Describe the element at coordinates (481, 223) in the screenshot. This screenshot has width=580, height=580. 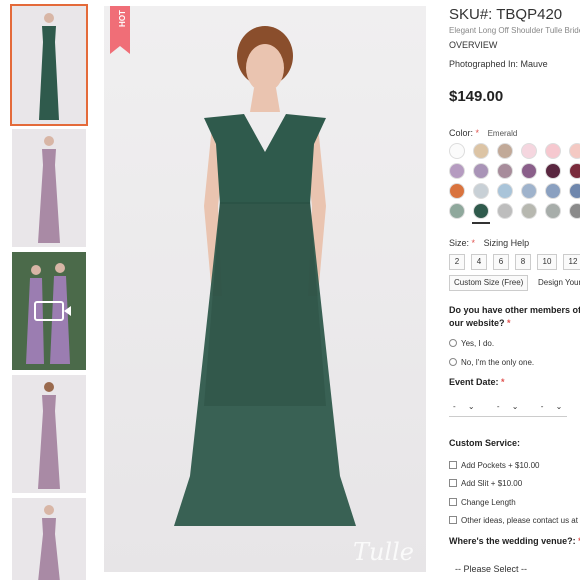
I see `selected-swatch-indicator` at that location.